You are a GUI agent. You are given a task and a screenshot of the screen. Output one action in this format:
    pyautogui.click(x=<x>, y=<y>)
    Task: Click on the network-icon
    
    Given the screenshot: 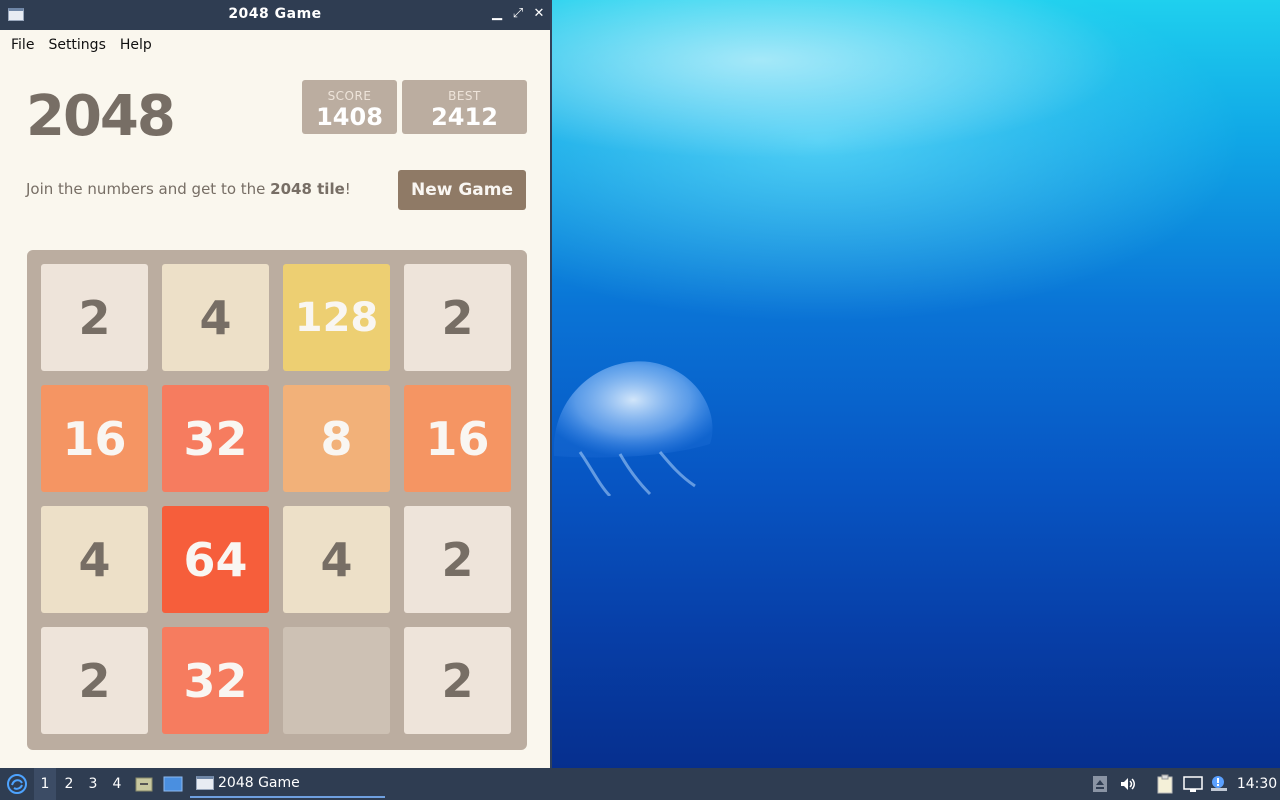 What is the action you would take?
    pyautogui.click(x=1193, y=784)
    